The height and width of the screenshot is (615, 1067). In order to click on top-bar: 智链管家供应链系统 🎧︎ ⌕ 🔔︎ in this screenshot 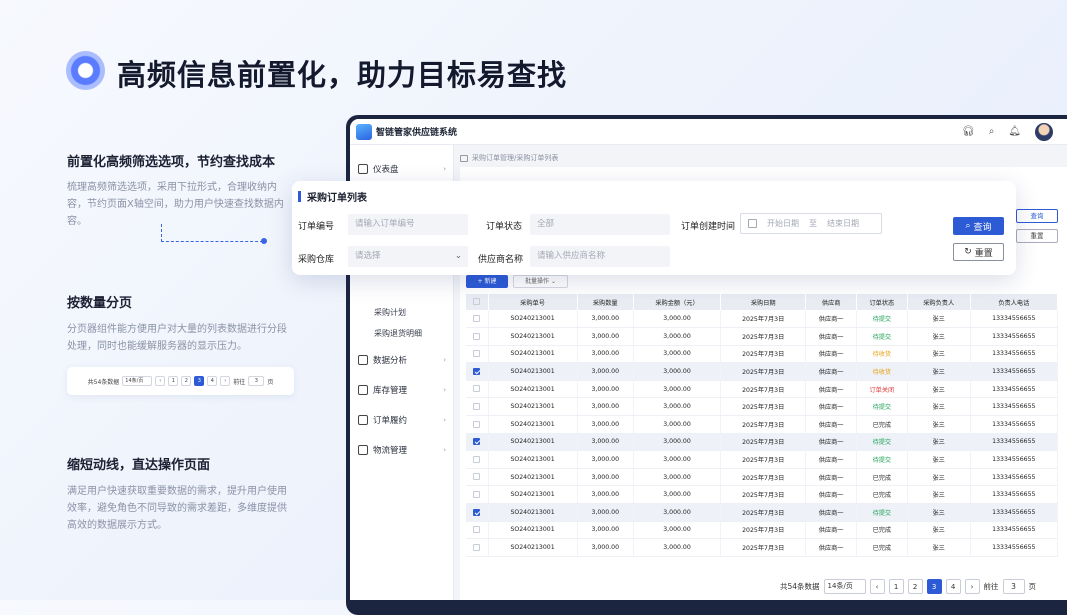, I will do `click(708, 132)`.